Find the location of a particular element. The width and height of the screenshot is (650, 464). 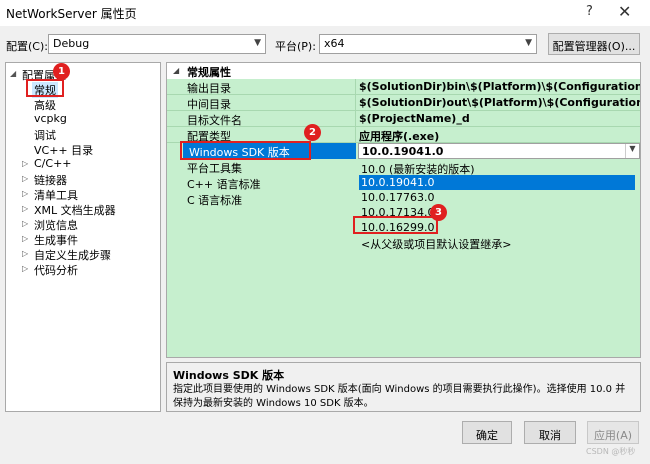

help-button: ? is located at coordinates (589, 11).